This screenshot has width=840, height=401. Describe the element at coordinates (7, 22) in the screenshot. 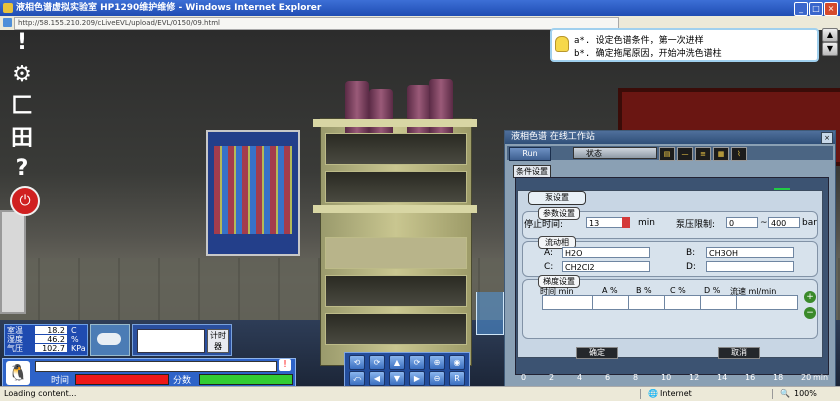

I see `page-icon` at that location.